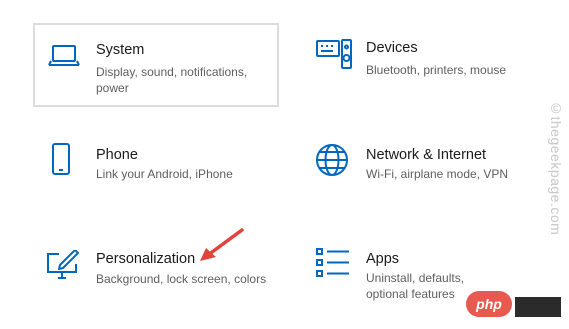  I want to click on tile-description: Bluetooth, printers, mouse, so click(436, 70).